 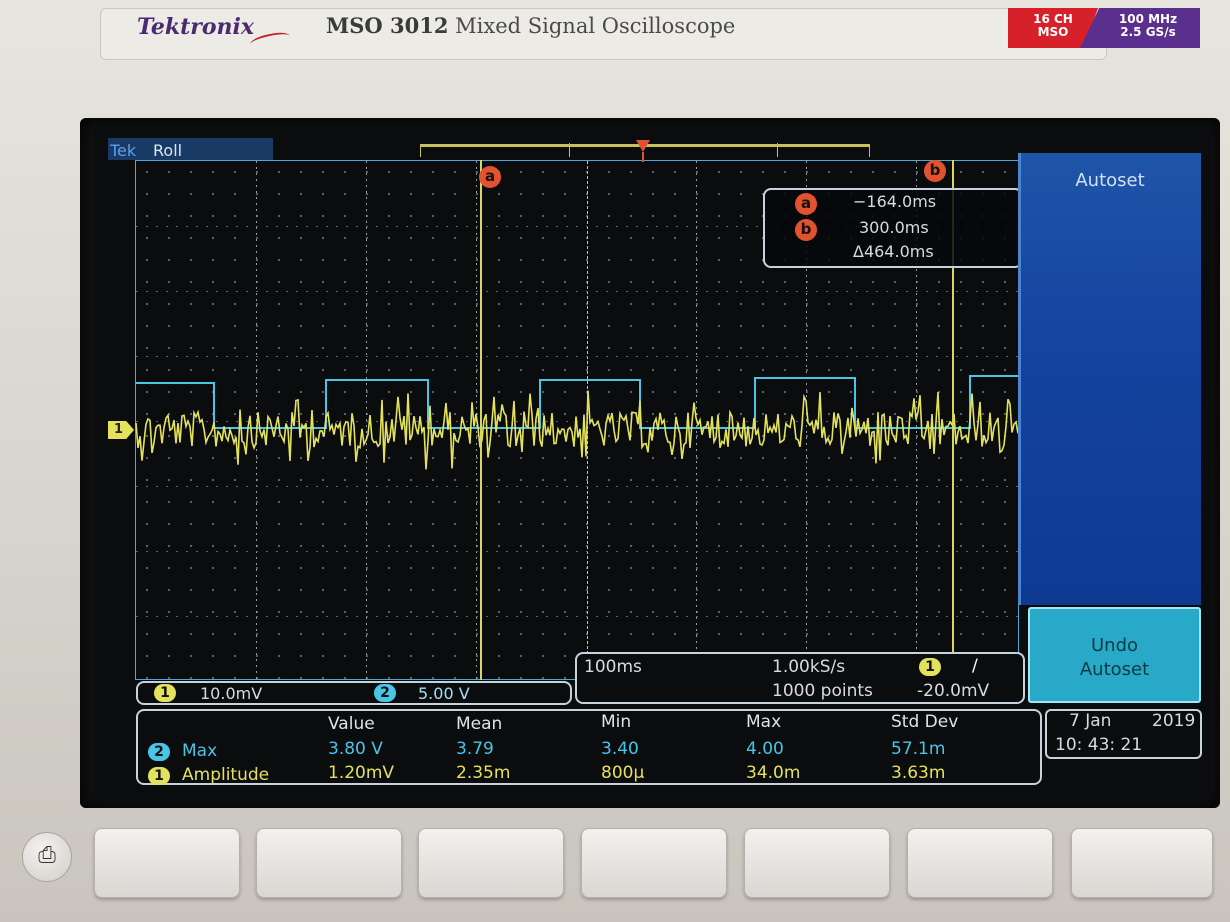 What do you see at coordinates (1110, 180) in the screenshot?
I see `autoset-menu-title: Autoset` at bounding box center [1110, 180].